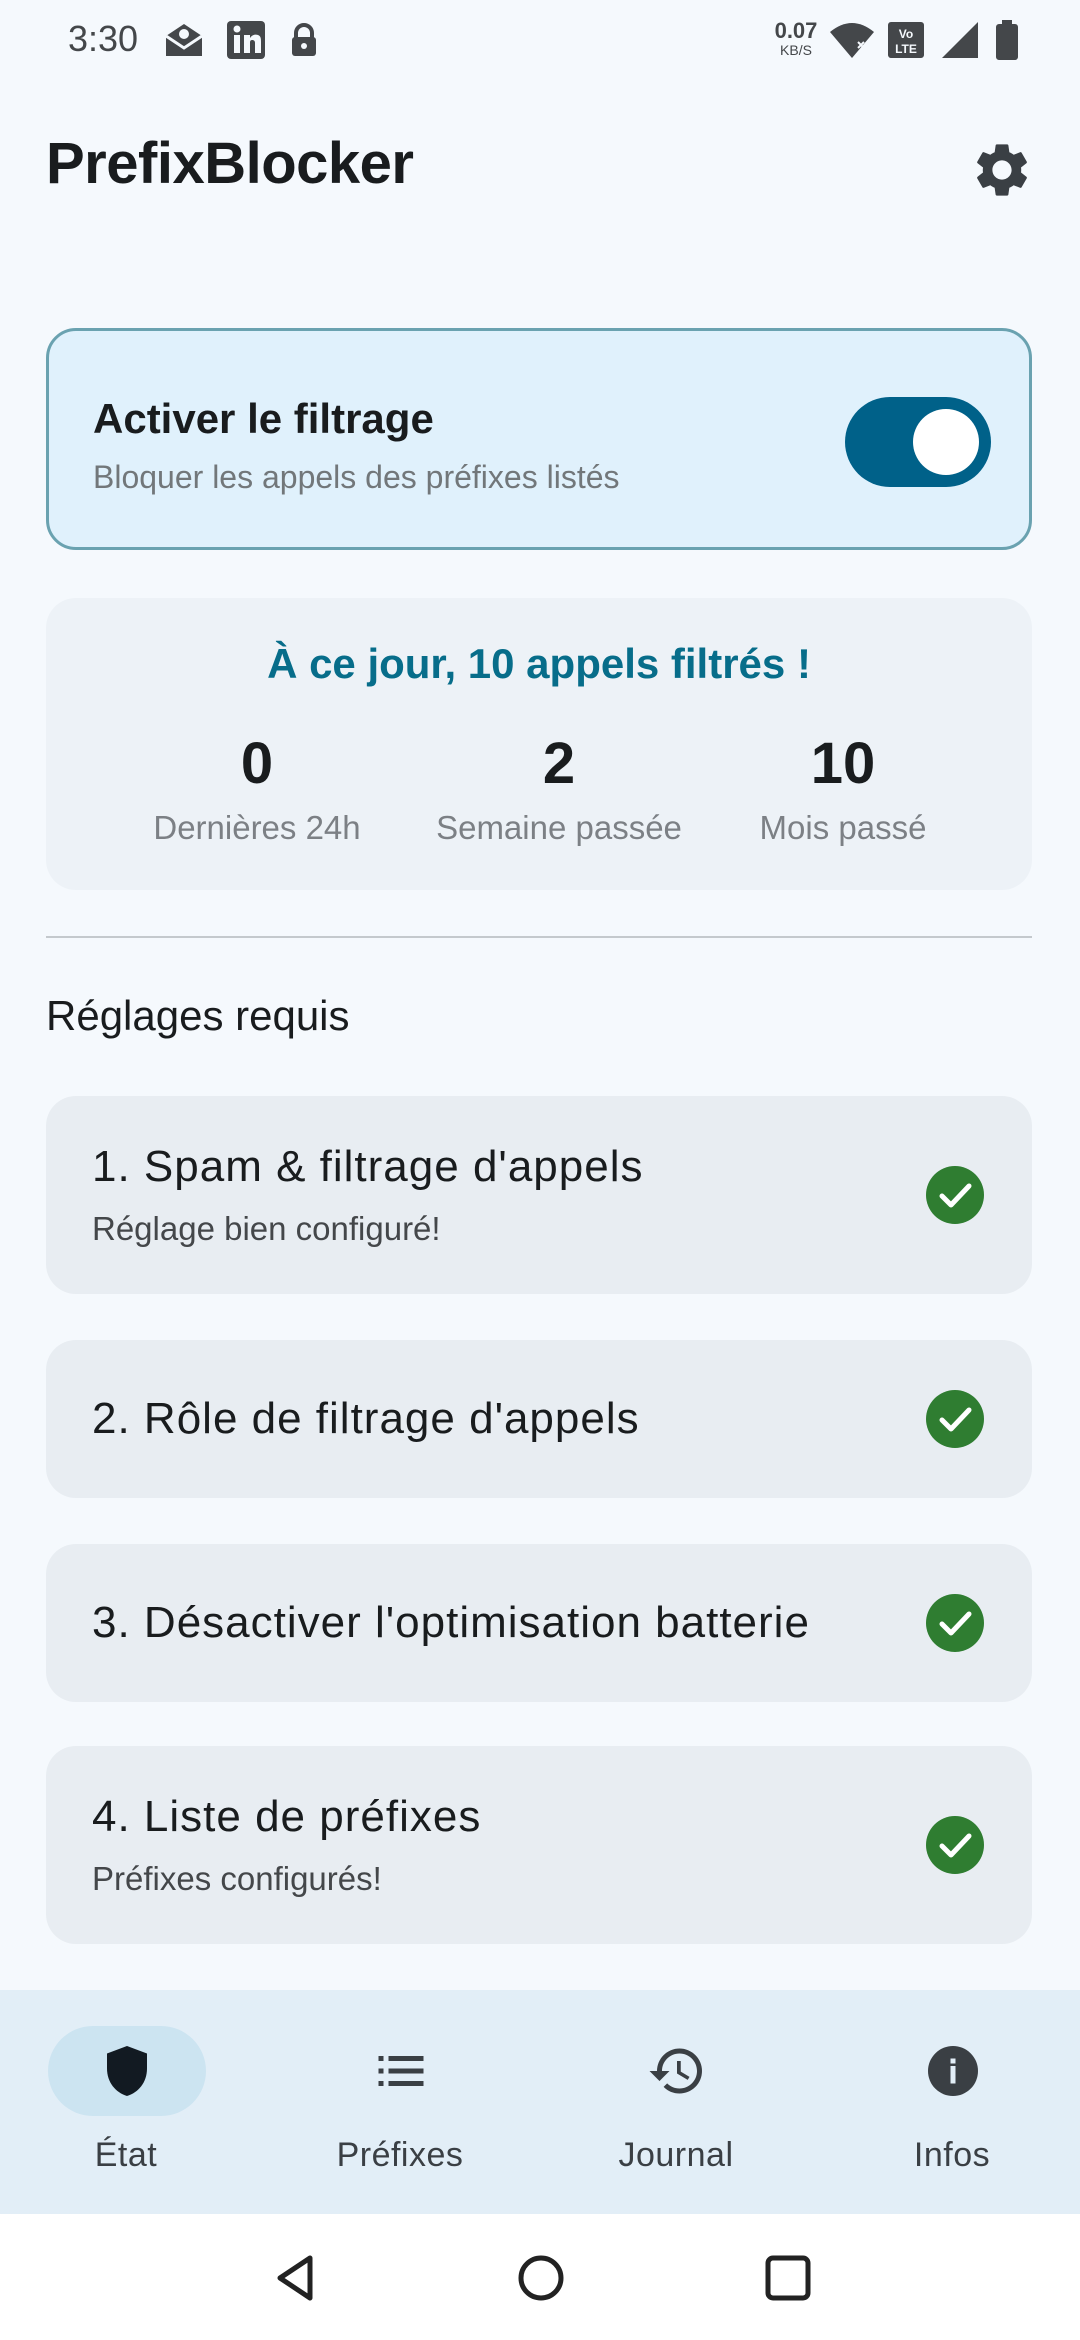  What do you see at coordinates (953, 2071) in the screenshot?
I see `info-icon` at bounding box center [953, 2071].